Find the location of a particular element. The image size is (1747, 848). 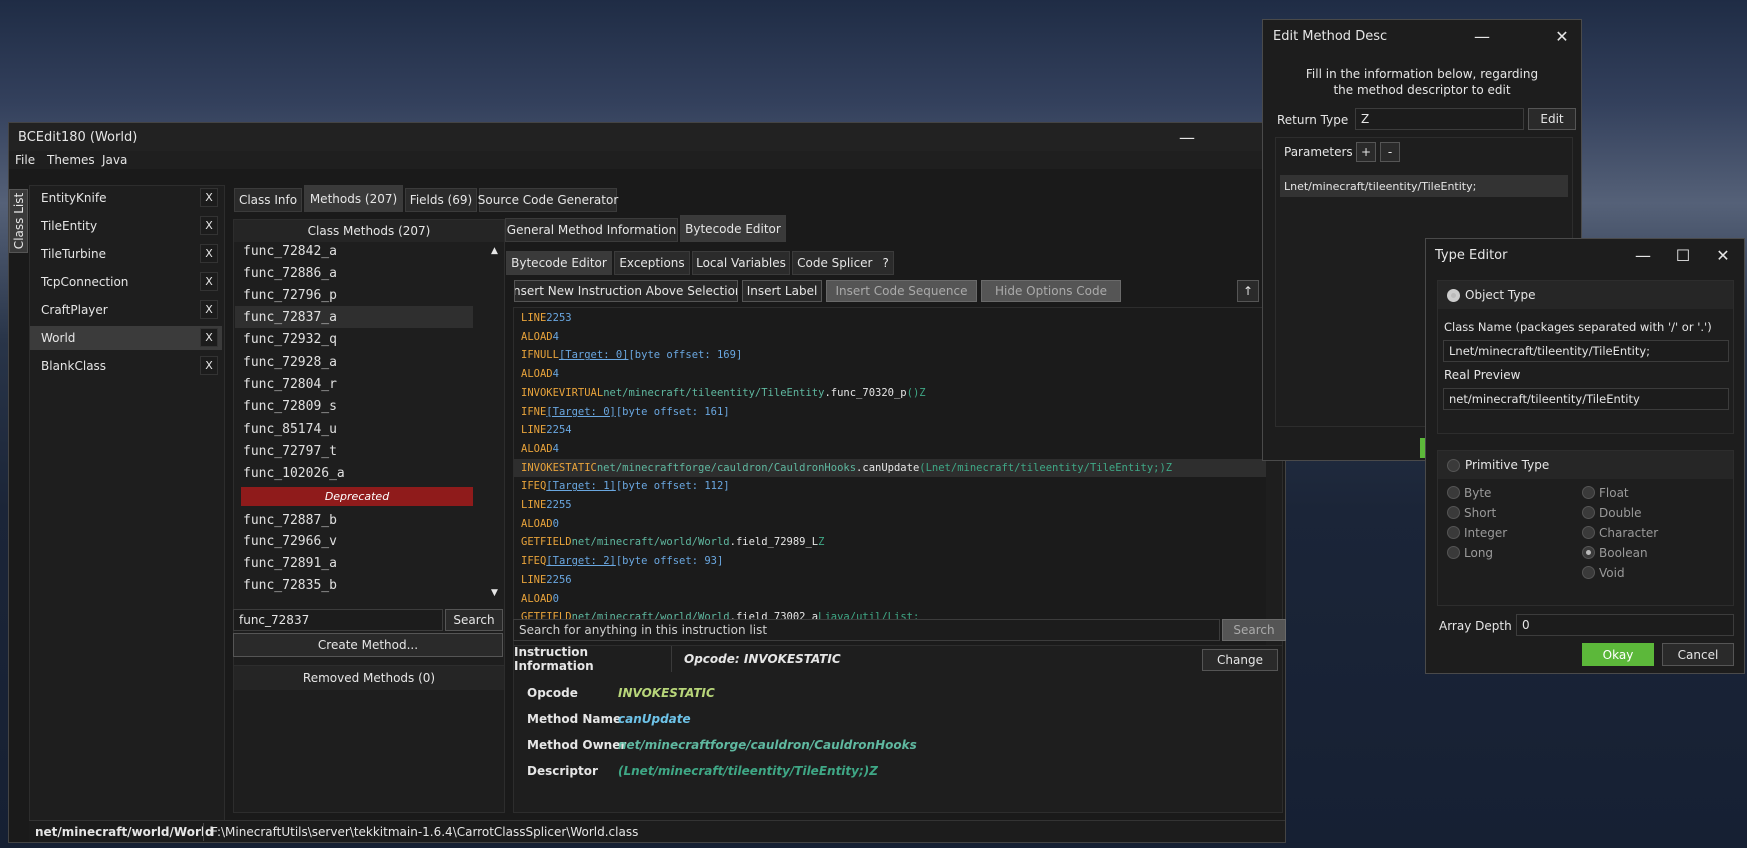

menu-java: Java is located at coordinates (114, 160).